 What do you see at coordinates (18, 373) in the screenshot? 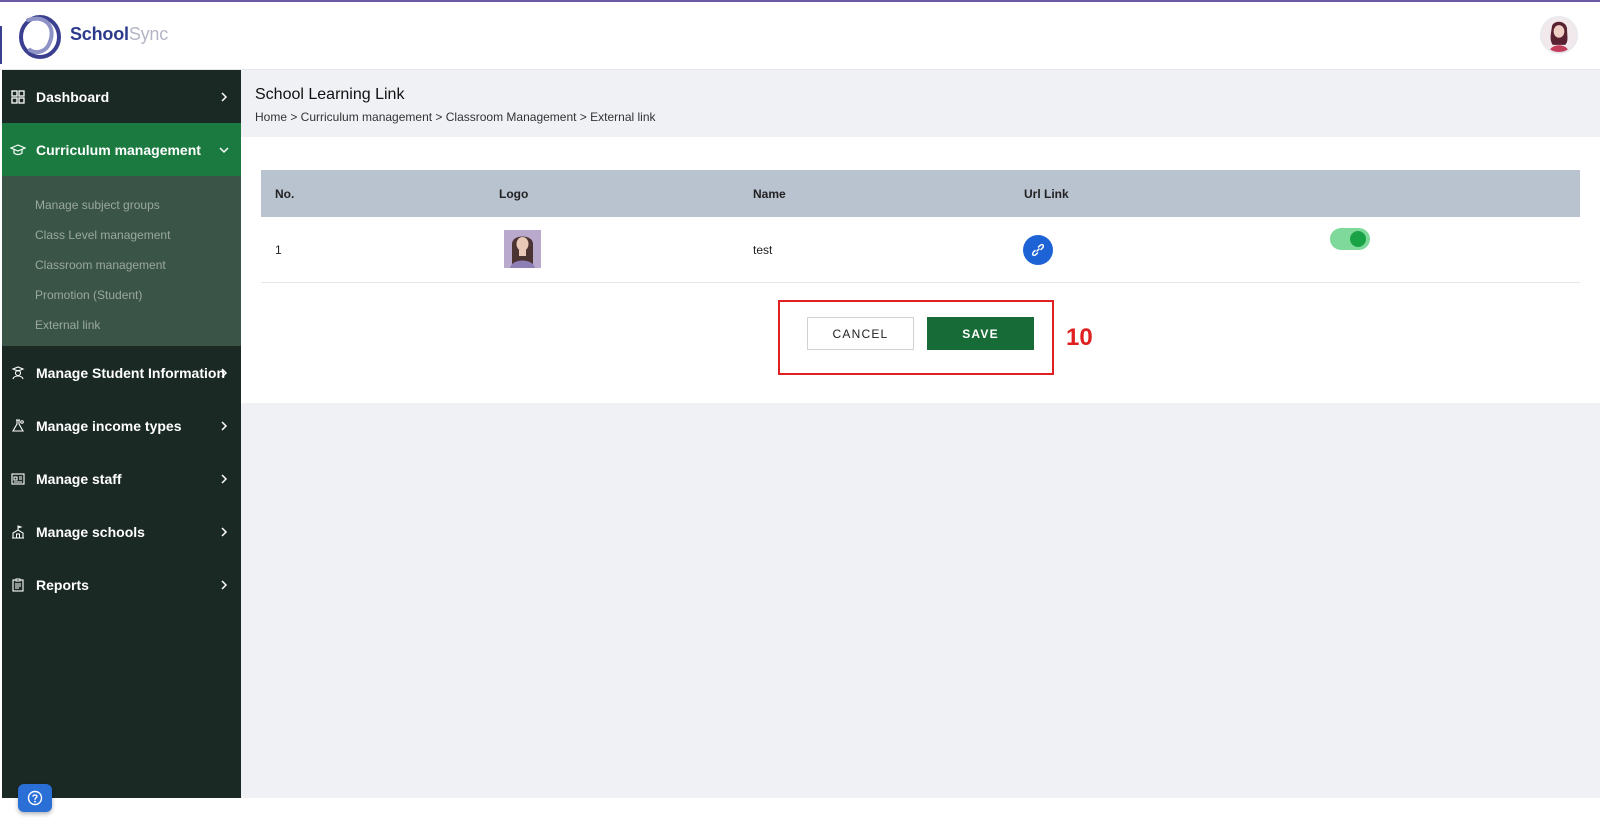
I see `student-icon` at bounding box center [18, 373].